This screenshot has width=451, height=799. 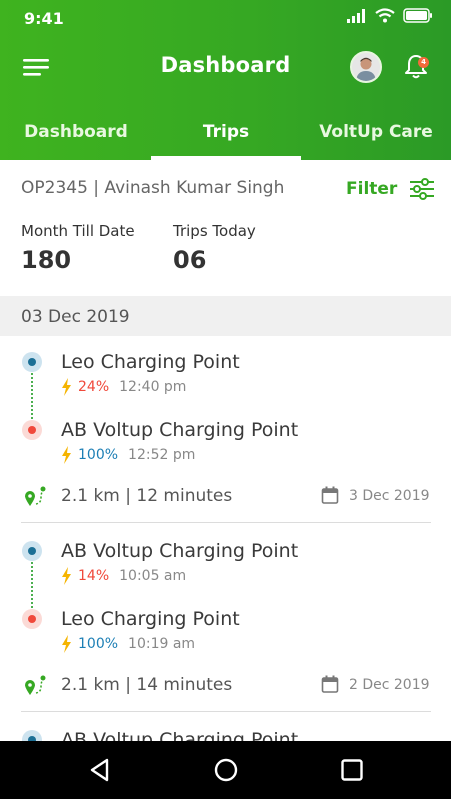 I want to click on filter-sliders-icon, so click(x=422, y=189).